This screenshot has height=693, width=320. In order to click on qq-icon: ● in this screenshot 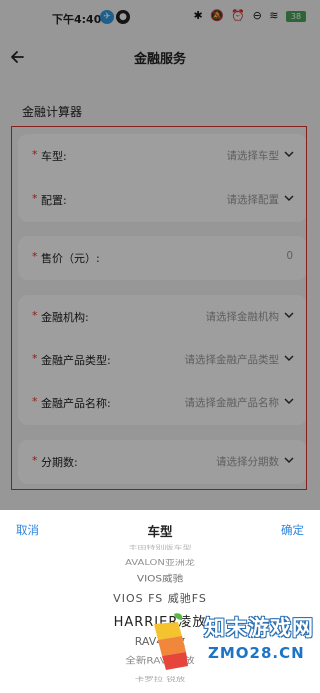, I will do `click(123, 17)`.